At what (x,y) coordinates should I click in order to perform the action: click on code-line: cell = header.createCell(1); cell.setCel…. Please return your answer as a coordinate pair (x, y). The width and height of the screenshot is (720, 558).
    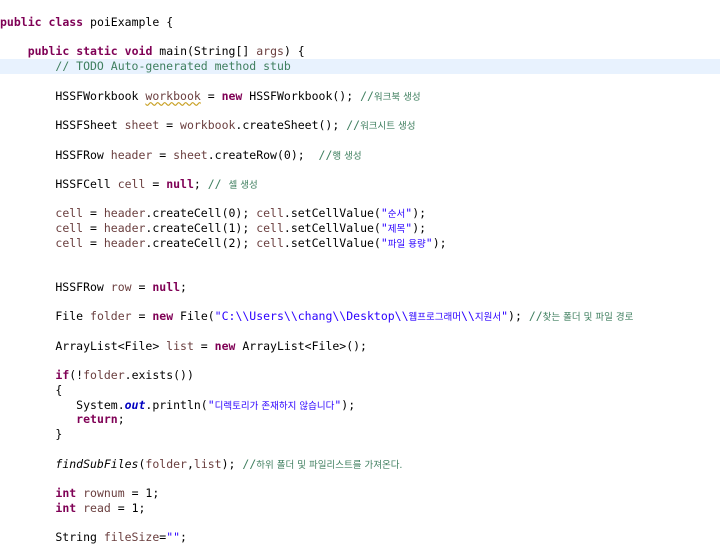
    Looking at the image, I should click on (360, 228).